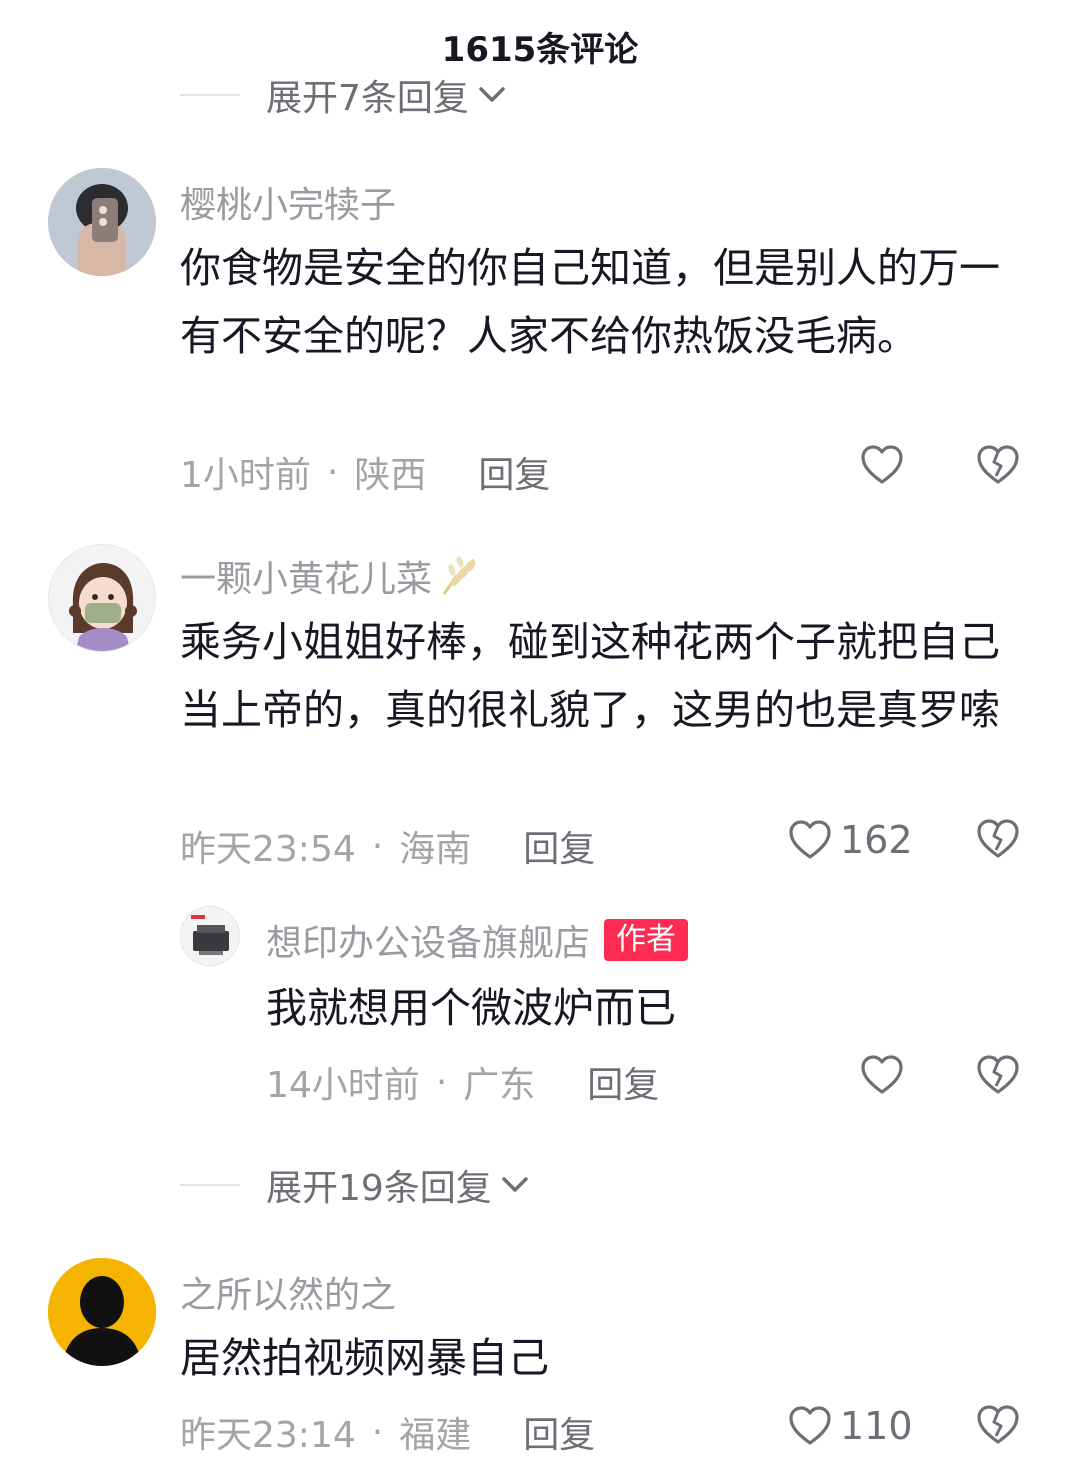 The width and height of the screenshot is (1080, 1470). Describe the element at coordinates (379, 1188) in the screenshot. I see `expand-replies-label: 展开19条回复` at that location.